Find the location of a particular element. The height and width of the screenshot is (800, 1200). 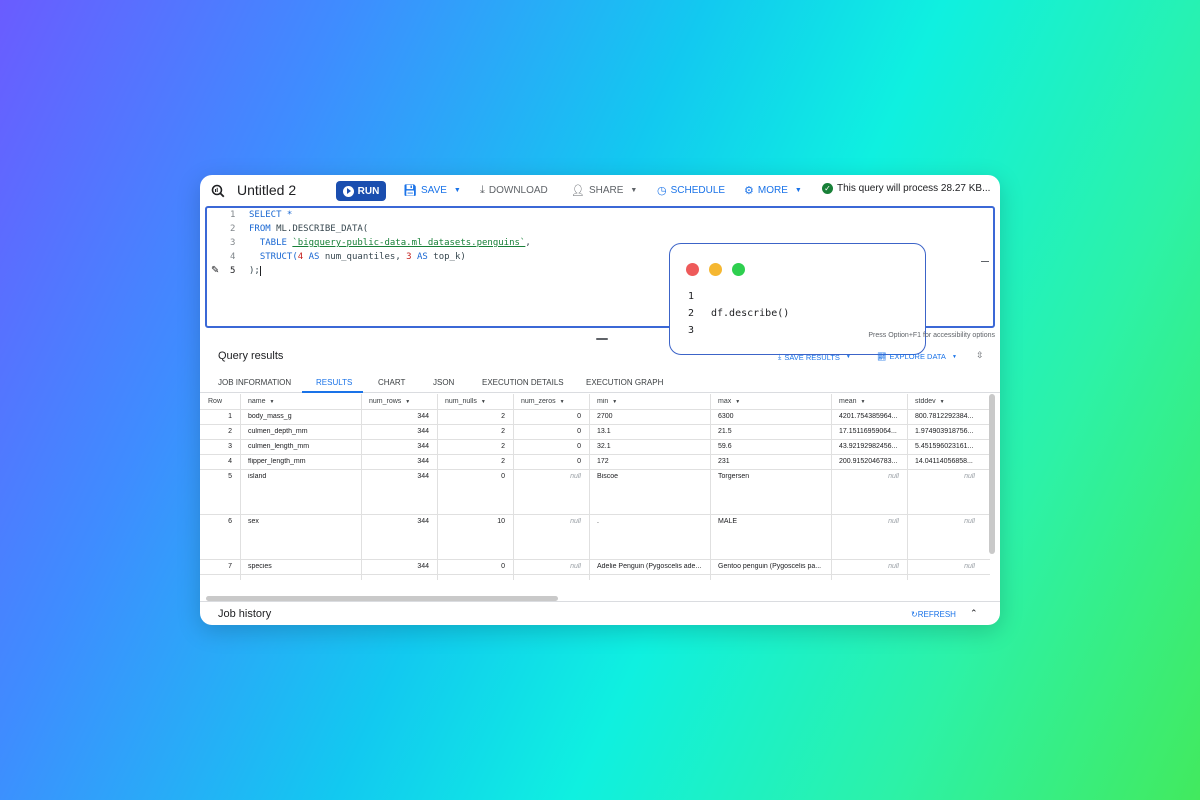

clock-icon: ◷ is located at coordinates (662, 191).